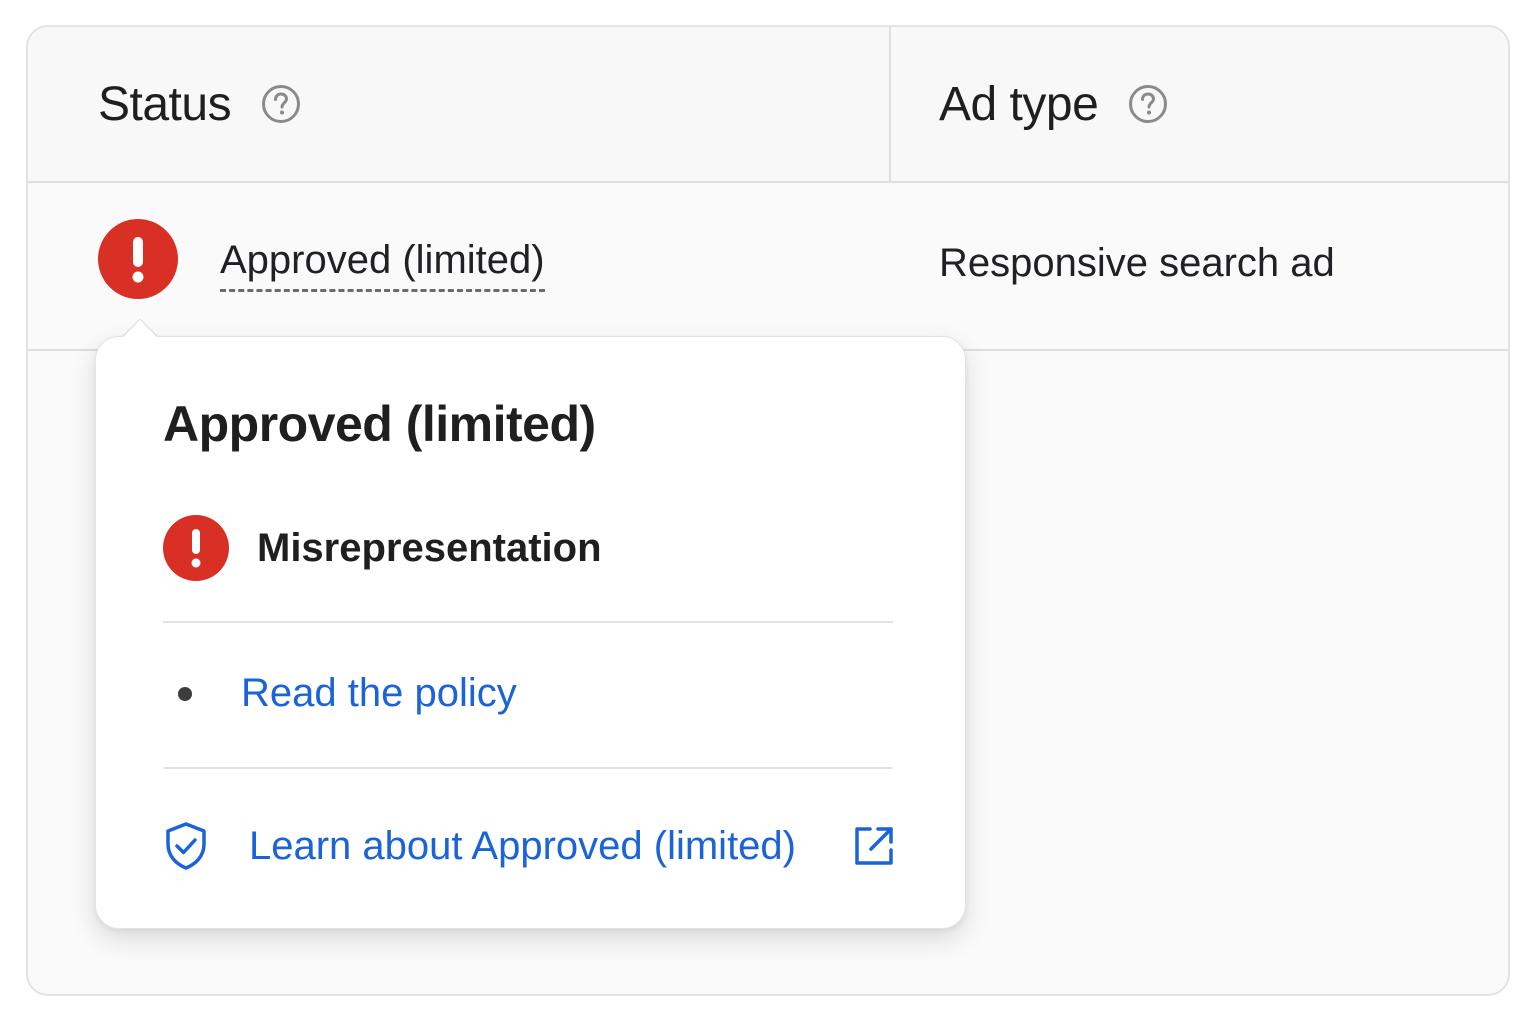 This screenshot has height=1024, width=1536. I want to click on table-header-row: Status Ad type, so click(768, 105).